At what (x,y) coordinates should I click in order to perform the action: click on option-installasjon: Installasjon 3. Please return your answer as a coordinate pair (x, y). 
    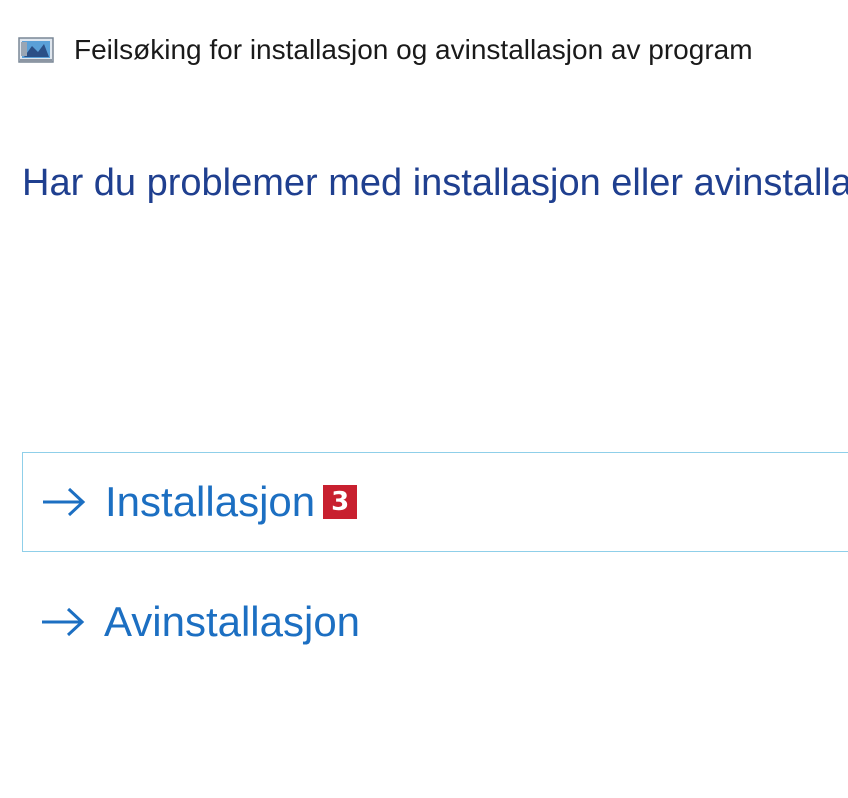
    Looking at the image, I should click on (435, 502).